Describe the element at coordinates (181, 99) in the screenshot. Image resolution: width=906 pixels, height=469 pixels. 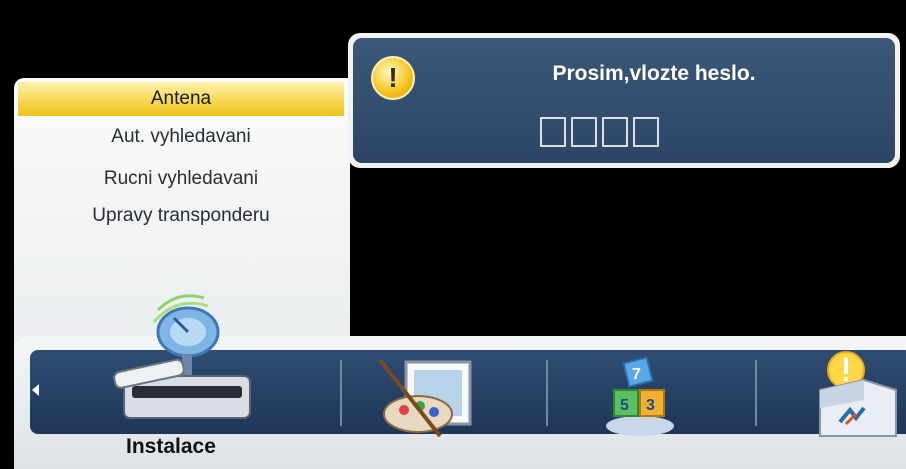
I see `menu-item-antena: Antena` at that location.